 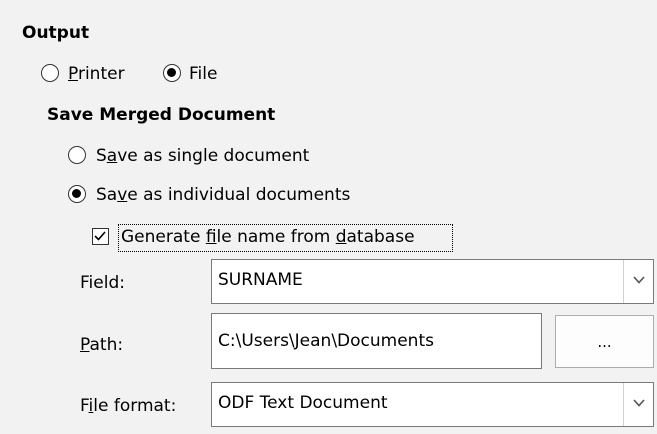 I want to click on file-format-label: File format:, so click(x=128, y=406).